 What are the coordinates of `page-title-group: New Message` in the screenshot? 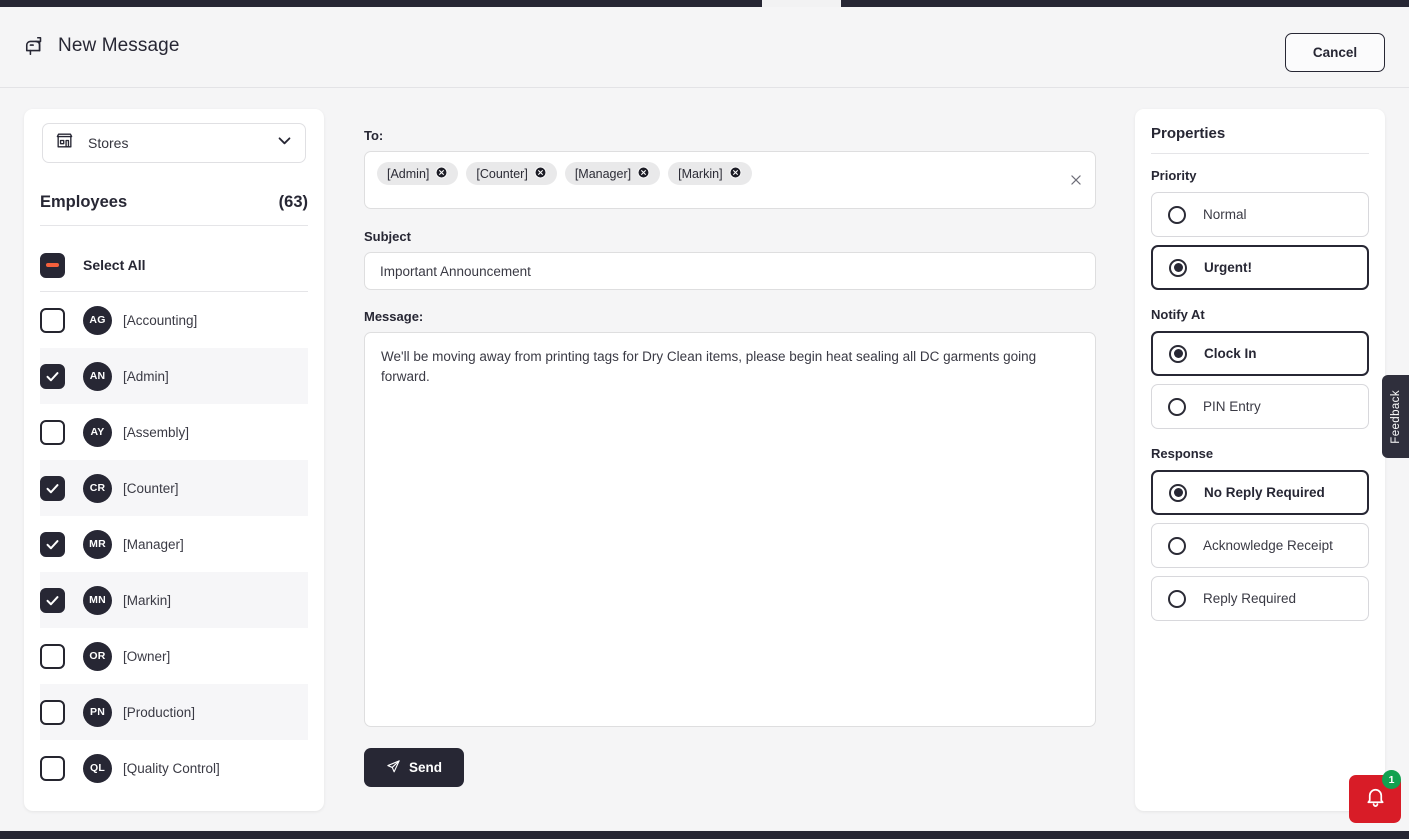 It's located at (101, 46).